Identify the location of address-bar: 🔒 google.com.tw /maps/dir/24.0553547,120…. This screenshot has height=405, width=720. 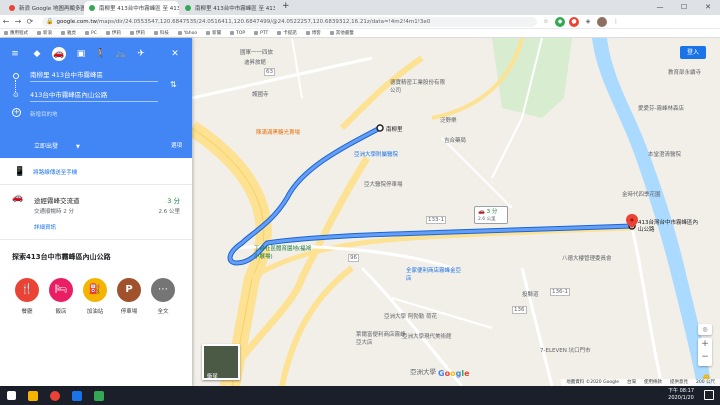
(289, 21).